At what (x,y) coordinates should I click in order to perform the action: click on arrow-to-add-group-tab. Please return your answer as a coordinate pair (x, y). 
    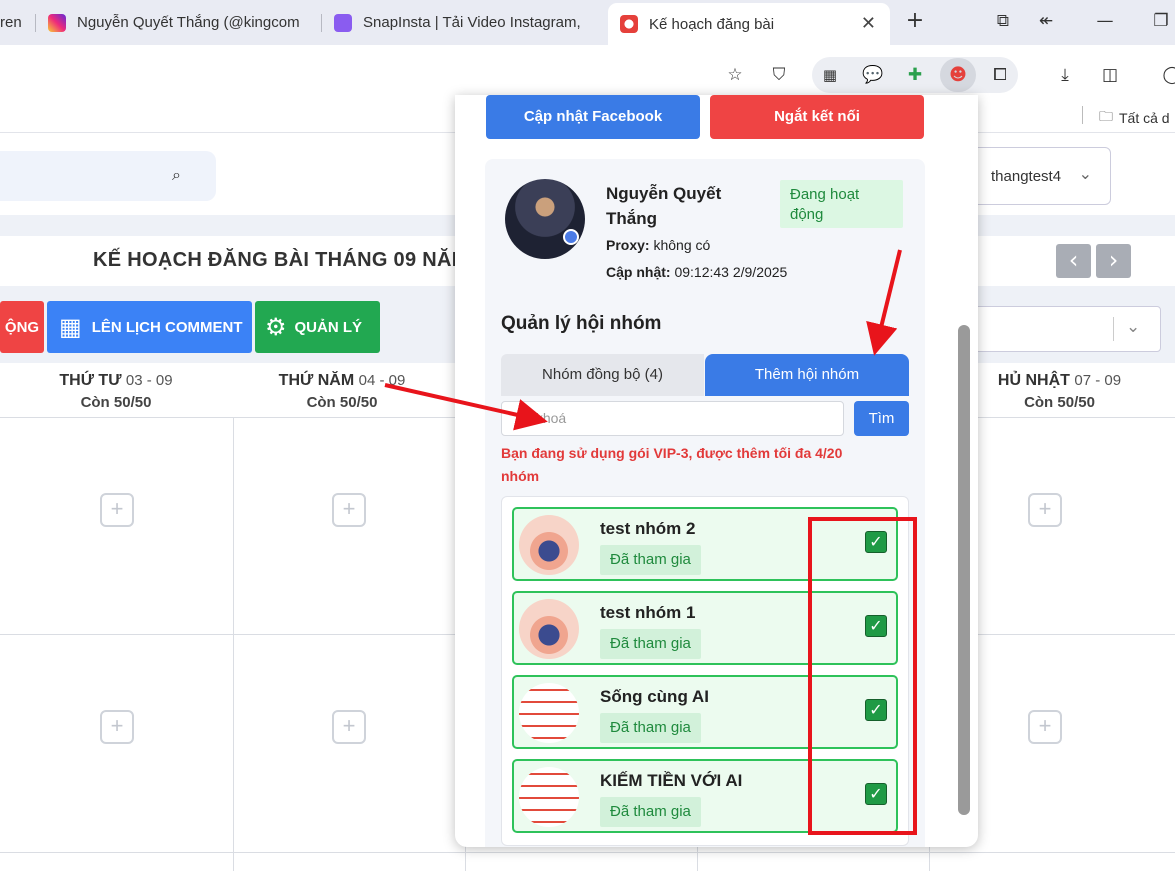
    Looking at the image, I should click on (884, 302).